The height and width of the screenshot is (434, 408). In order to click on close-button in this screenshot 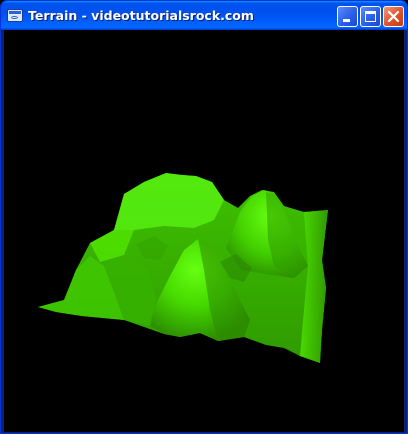, I will do `click(393, 16)`.